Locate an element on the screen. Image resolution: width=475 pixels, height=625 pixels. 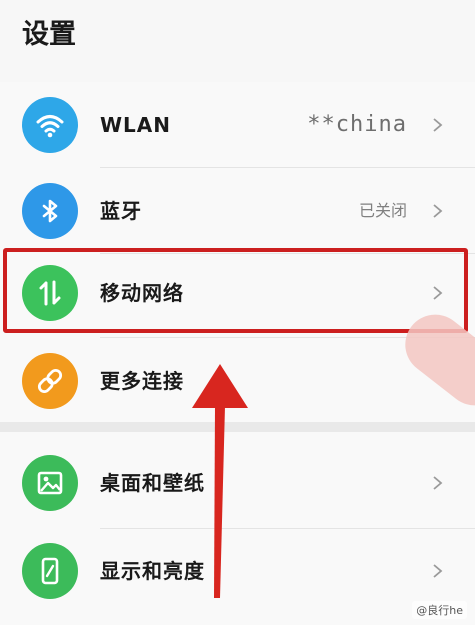
header: 设置 is located at coordinates (237, 41).